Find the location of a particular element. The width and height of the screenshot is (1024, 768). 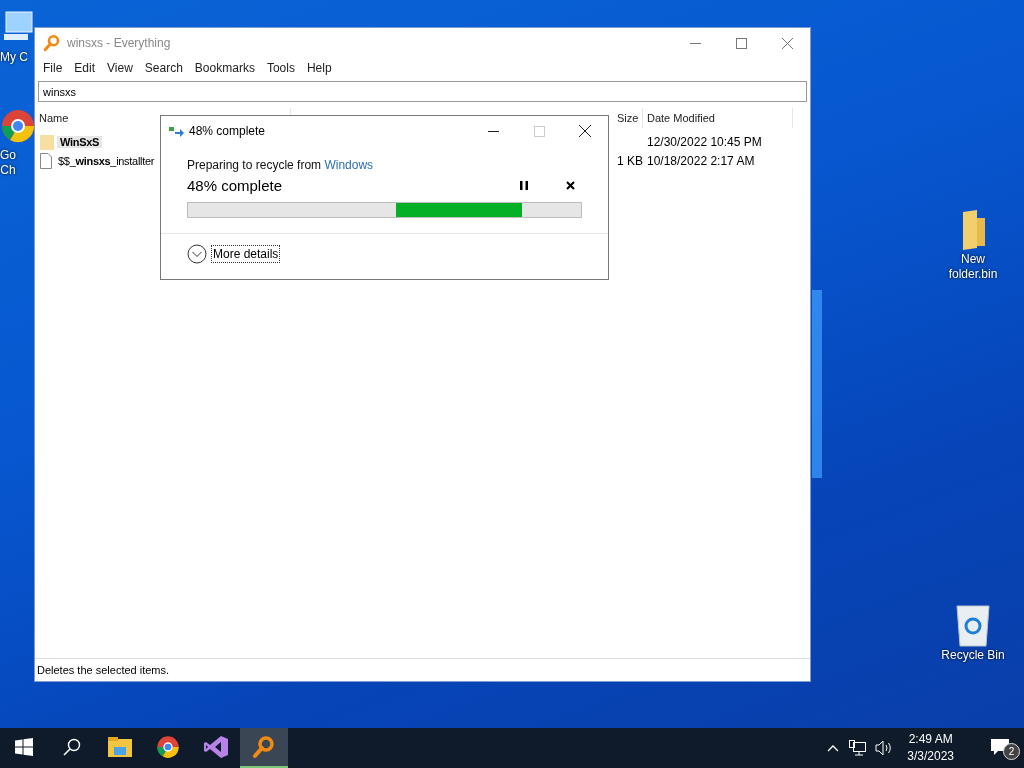

menu-item: Search is located at coordinates (163, 68).